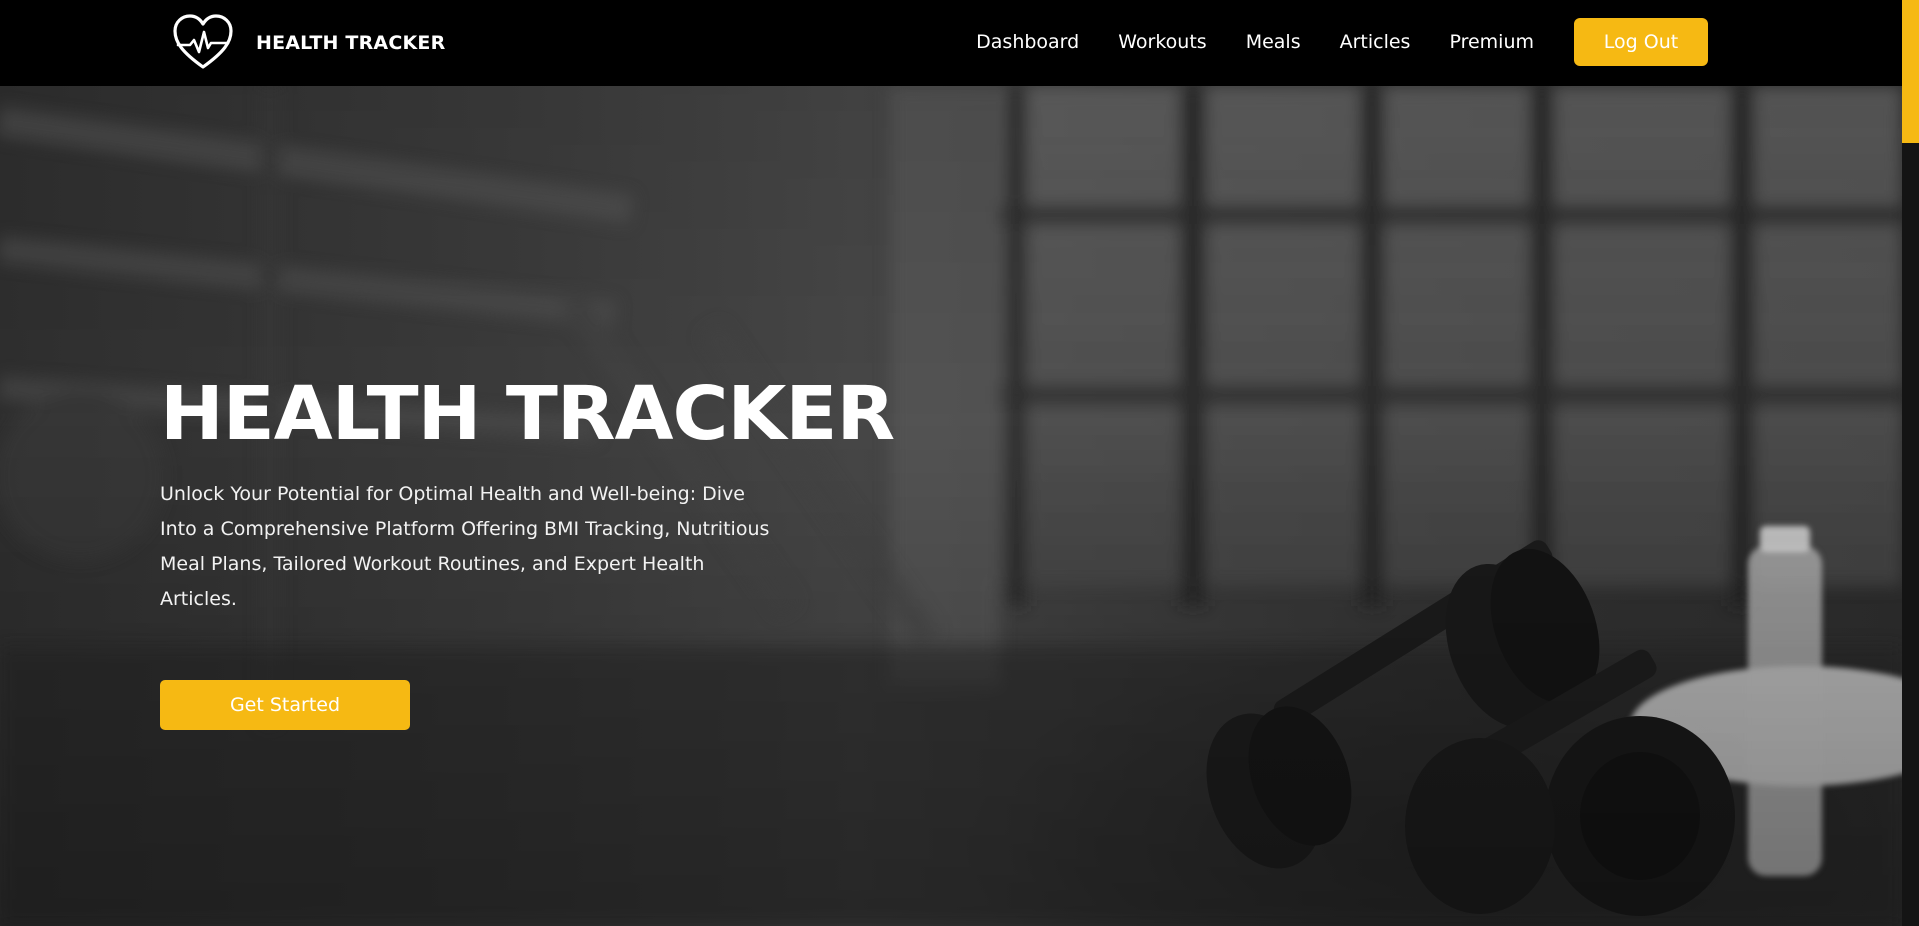 Image resolution: width=1919 pixels, height=926 pixels. What do you see at coordinates (1491, 42) in the screenshot?
I see `nav-link-premium: Premium` at bounding box center [1491, 42].